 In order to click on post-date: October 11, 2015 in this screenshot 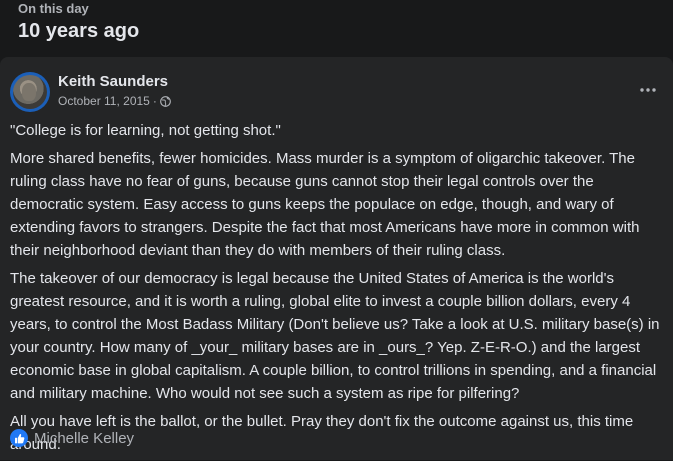, I will do `click(104, 101)`.